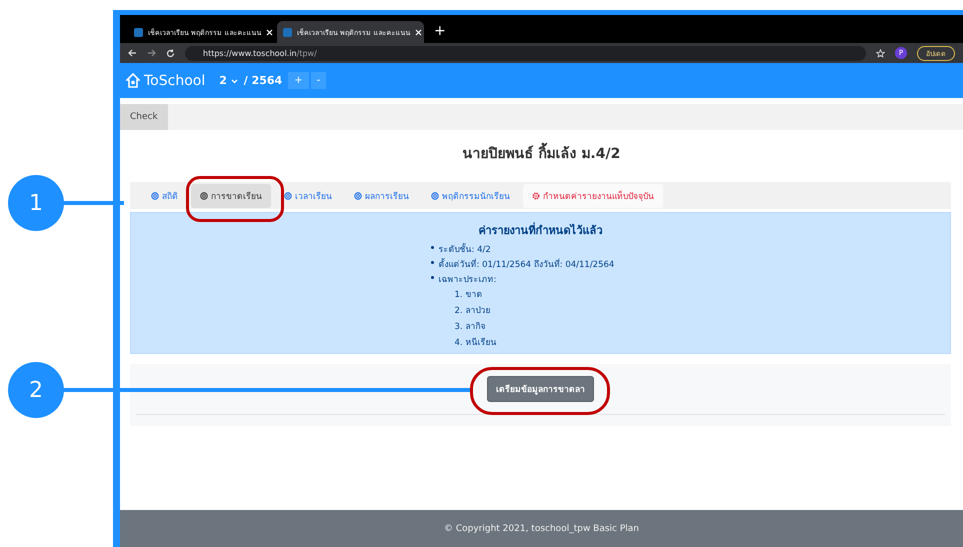 The image size is (963, 547). Describe the element at coordinates (526, 264) in the screenshot. I see `report-item: ตั้งแต่วันที่: 01/11/2564 ถึงวันที่: 04/11/2564` at that location.